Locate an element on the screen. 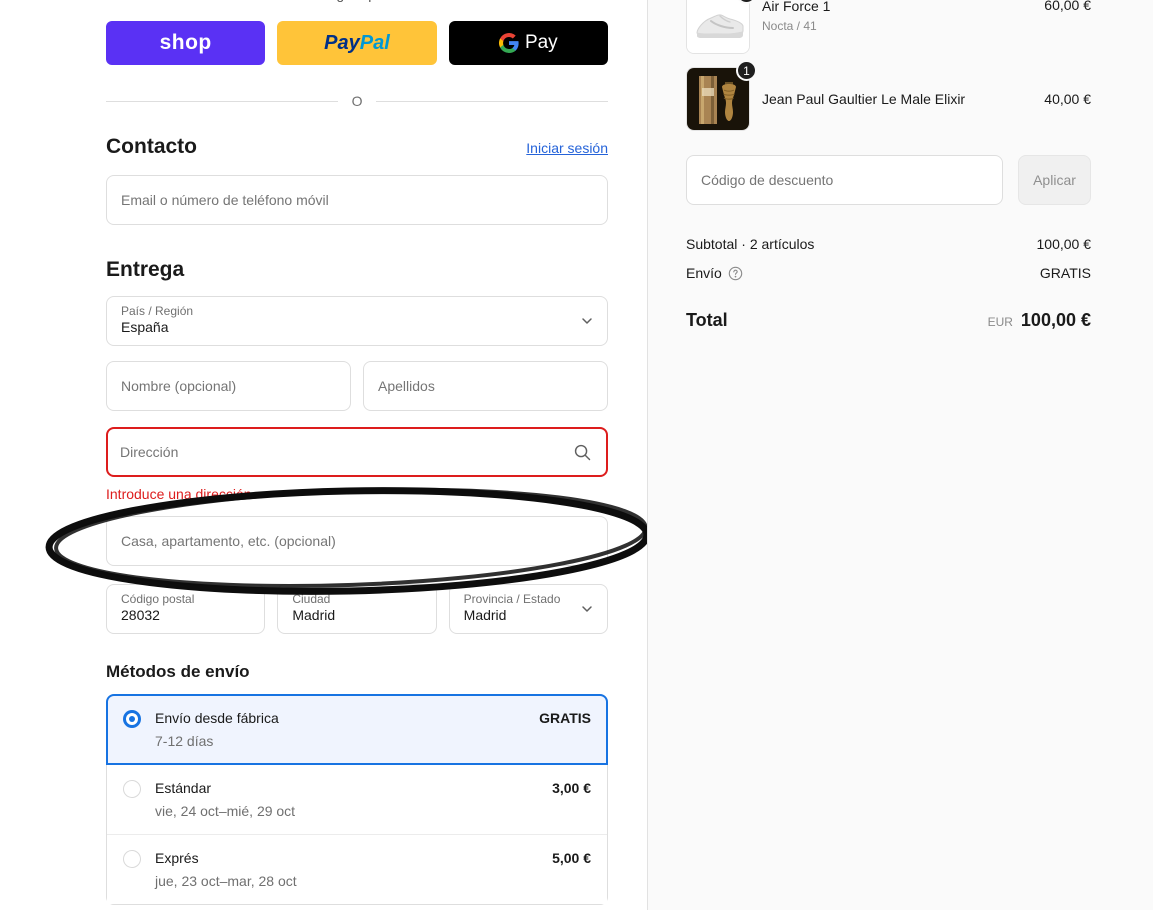  discount-section: Aplicar is located at coordinates (888, 180).